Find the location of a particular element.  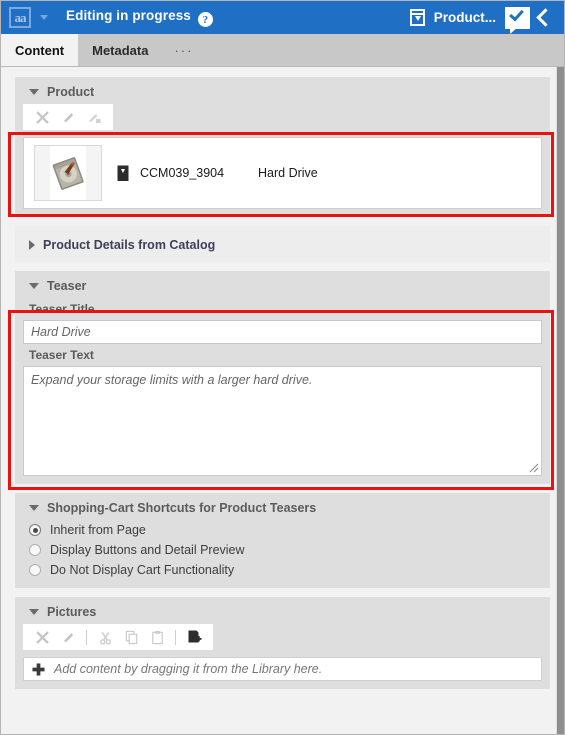

section-pictures-title: Pictures is located at coordinates (72, 612).